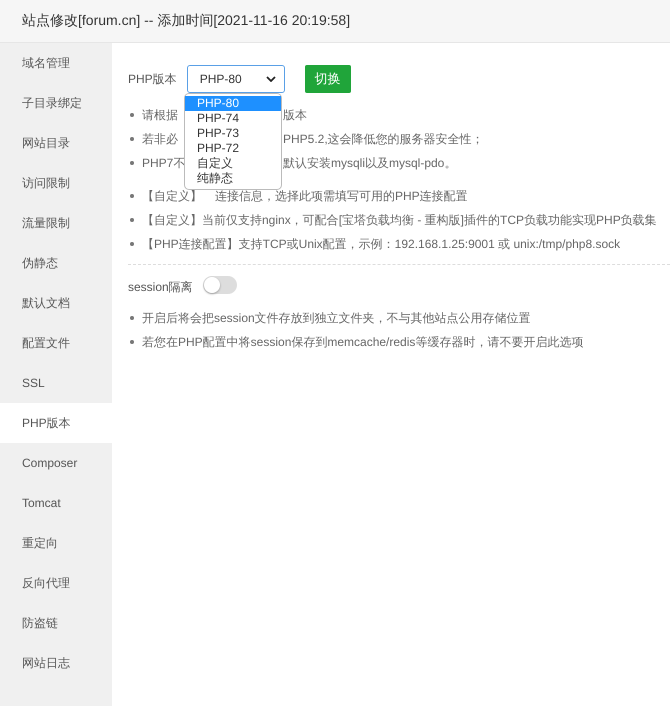  What do you see at coordinates (233, 148) in the screenshot?
I see `dropdown-option: PHP-72` at bounding box center [233, 148].